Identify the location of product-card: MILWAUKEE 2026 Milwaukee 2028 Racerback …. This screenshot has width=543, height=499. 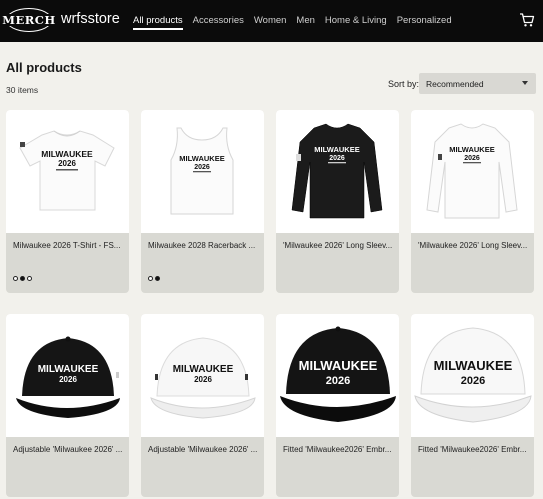
(202, 201).